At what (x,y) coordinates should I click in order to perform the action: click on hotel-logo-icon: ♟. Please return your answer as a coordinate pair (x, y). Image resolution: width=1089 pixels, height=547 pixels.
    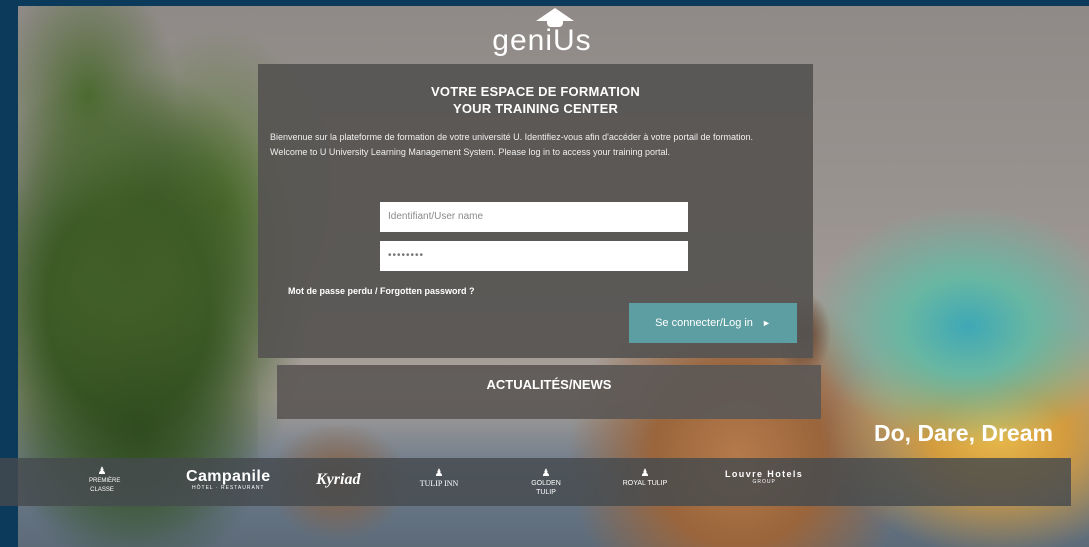
    Looking at the image, I should click on (102, 471).